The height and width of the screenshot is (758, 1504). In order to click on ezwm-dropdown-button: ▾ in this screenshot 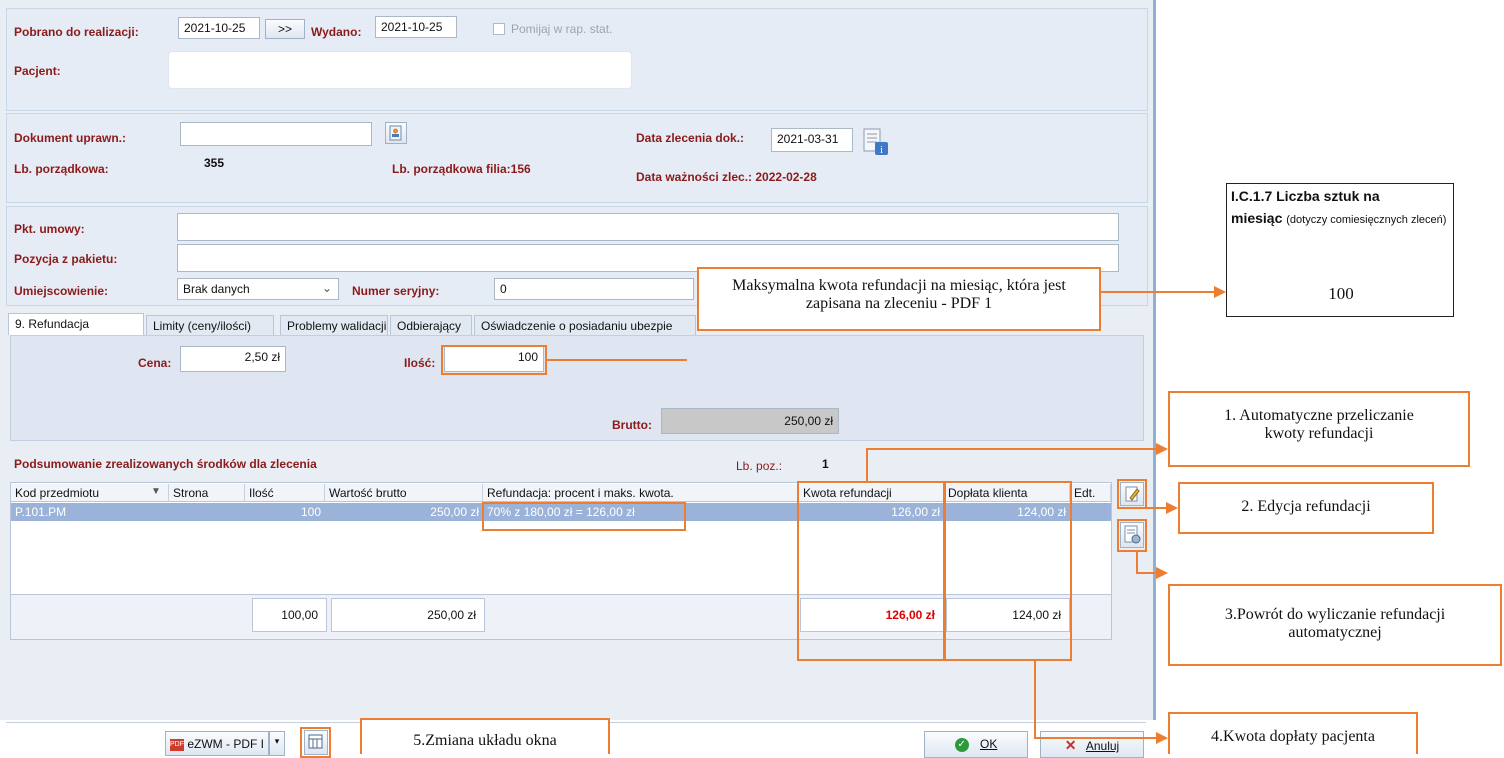, I will do `click(277, 743)`.